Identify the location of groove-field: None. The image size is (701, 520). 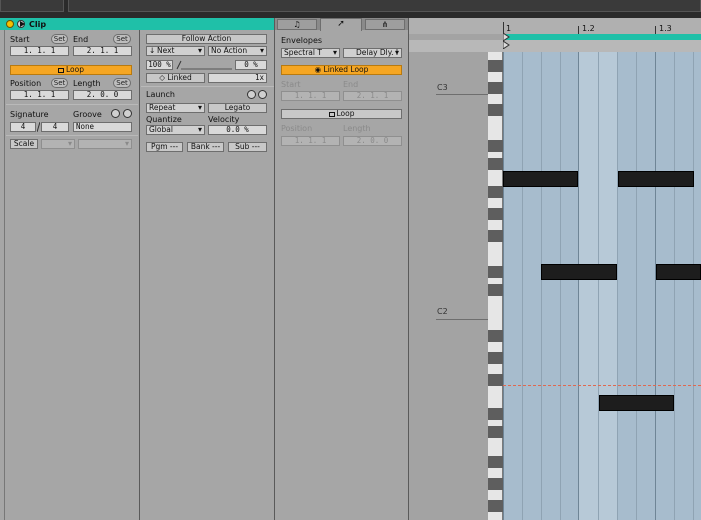
(102, 127).